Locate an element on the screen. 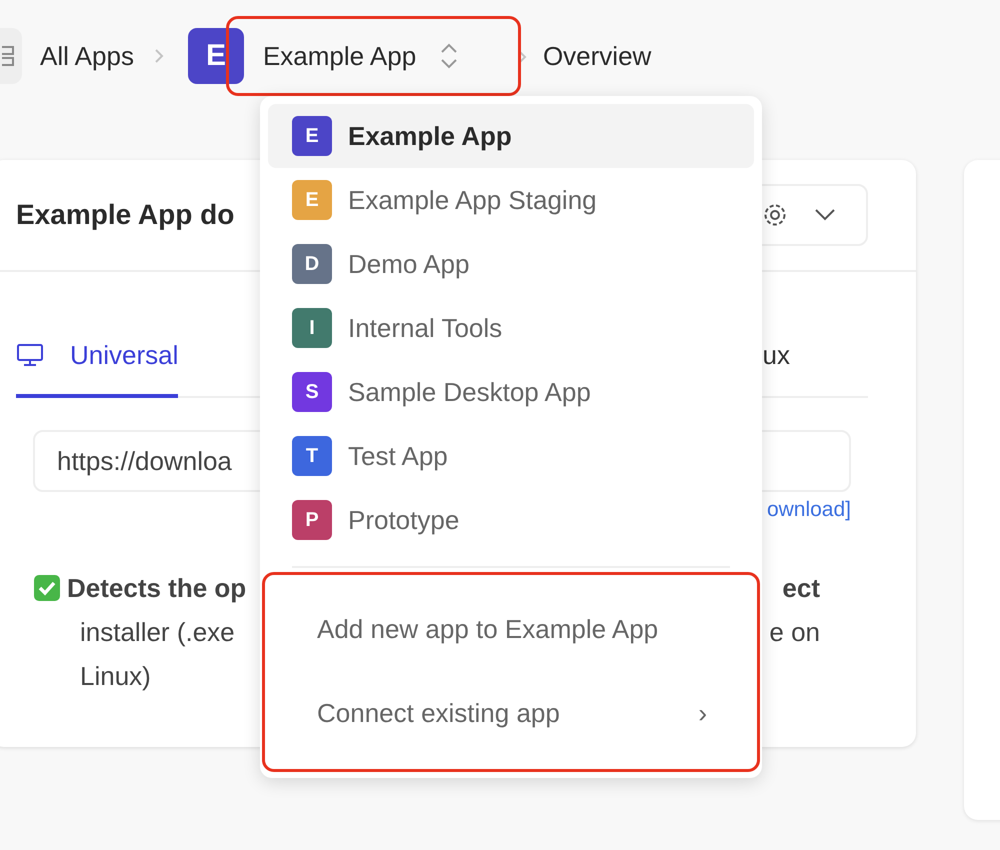 The height and width of the screenshot is (850, 1000). app-badge: I is located at coordinates (312, 328).